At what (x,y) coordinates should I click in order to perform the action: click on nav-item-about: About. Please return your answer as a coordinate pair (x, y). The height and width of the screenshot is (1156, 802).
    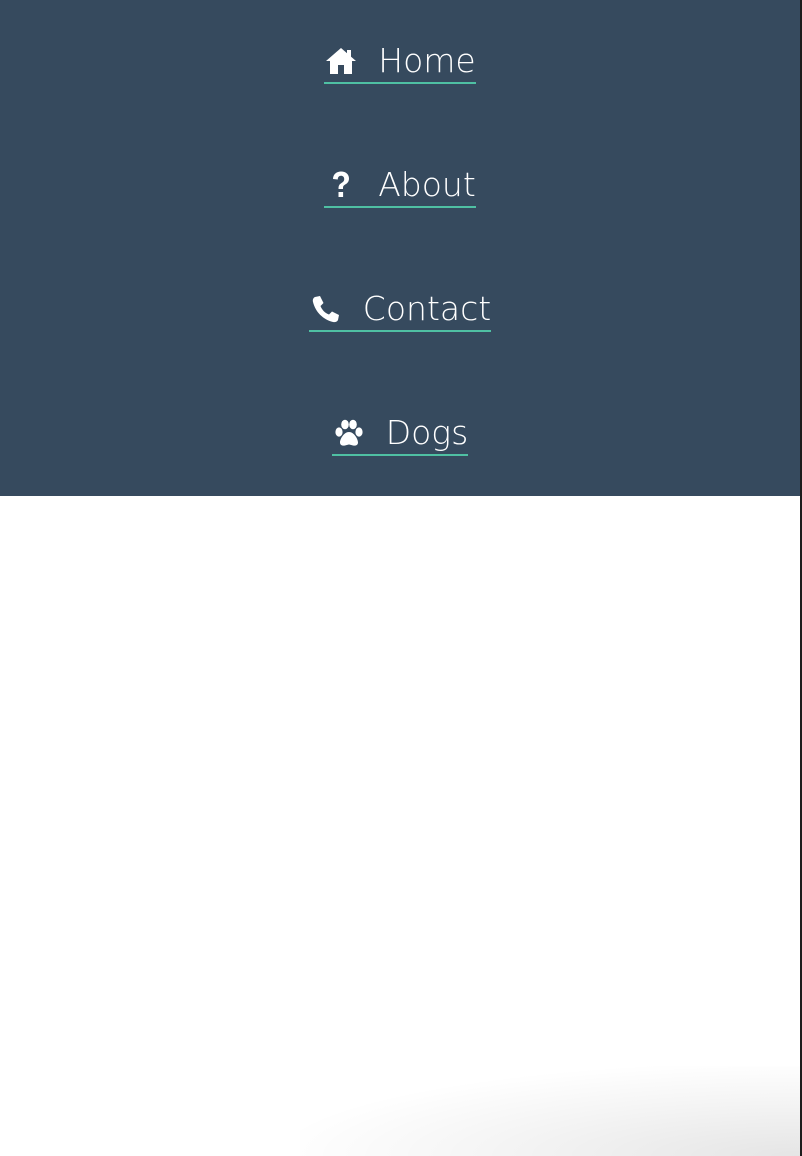
    Looking at the image, I should click on (400, 186).